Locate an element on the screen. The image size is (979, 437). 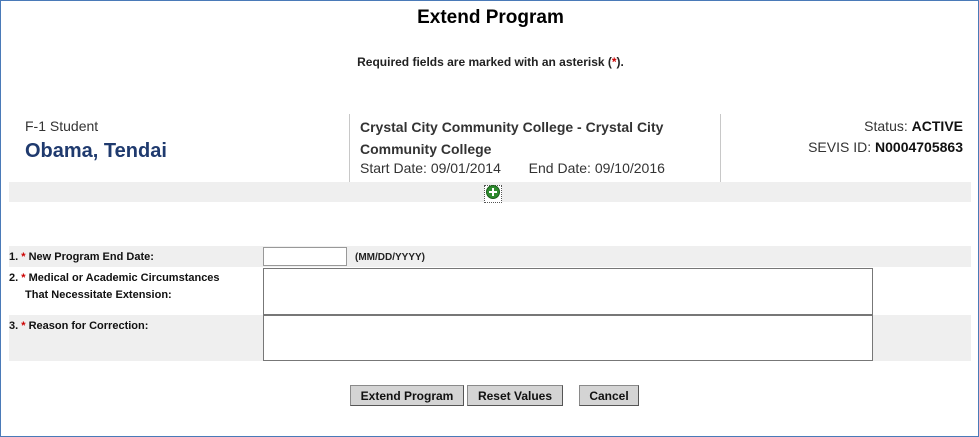
status-info: Status: ACTIVE SEVIS ID: N0004705863 is located at coordinates (845, 148).